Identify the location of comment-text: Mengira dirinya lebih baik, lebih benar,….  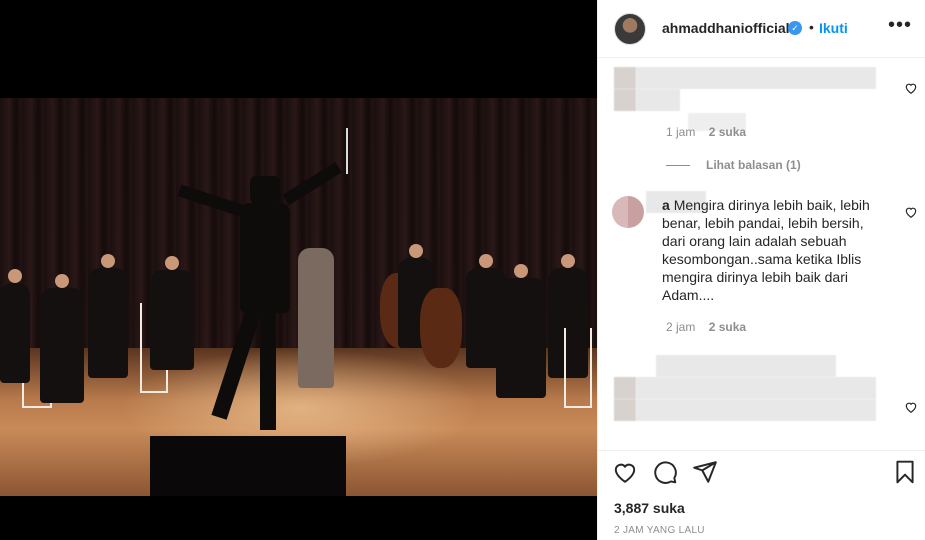
(766, 250).